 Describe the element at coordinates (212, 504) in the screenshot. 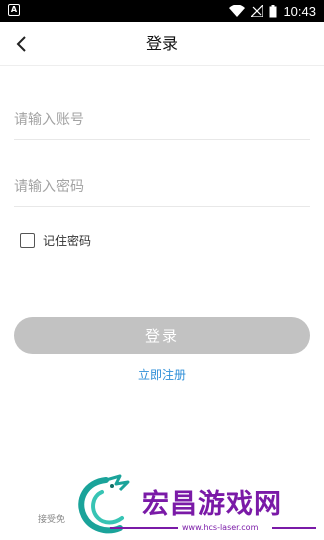

I see `watermark-title: 宏昌游戏网` at that location.